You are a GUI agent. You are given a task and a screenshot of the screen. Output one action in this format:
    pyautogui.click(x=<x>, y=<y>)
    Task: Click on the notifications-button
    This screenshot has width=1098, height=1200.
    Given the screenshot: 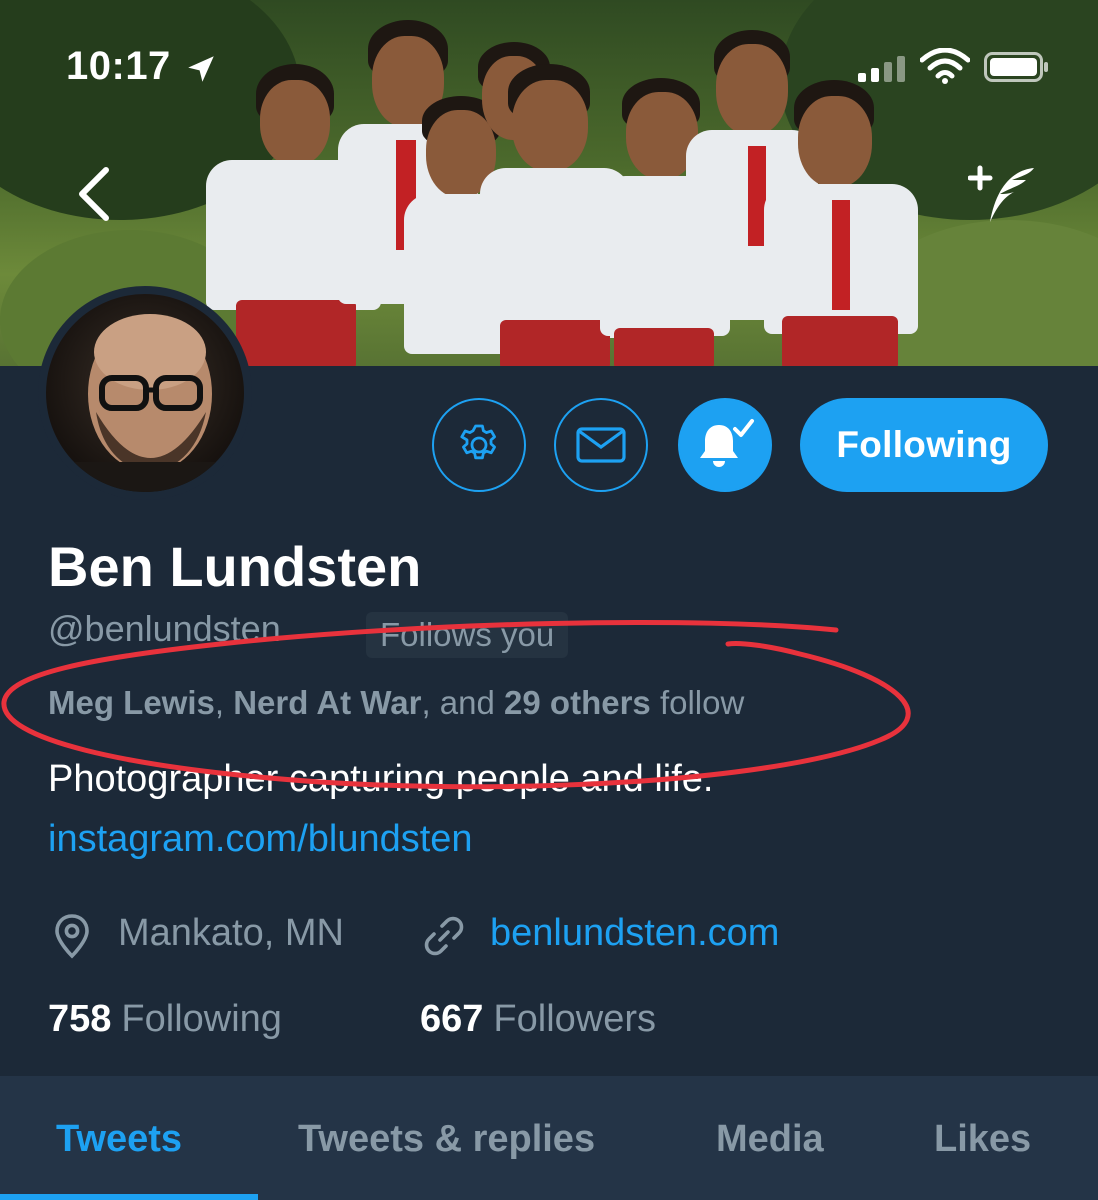 What is the action you would take?
    pyautogui.click(x=725, y=445)
    